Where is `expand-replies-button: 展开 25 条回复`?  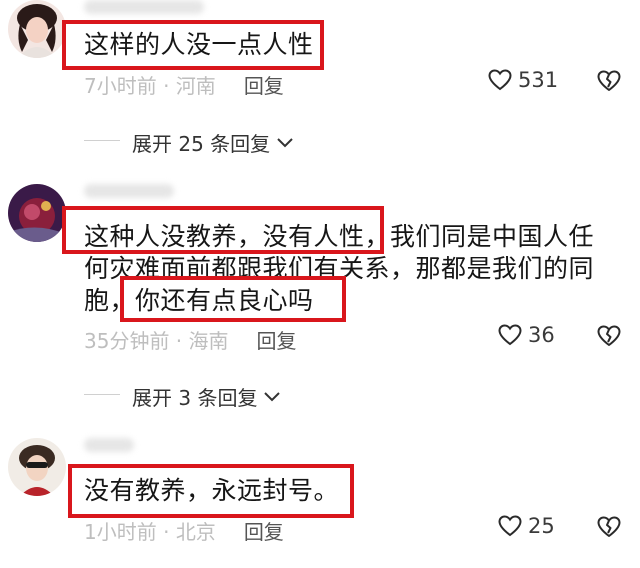
expand-replies-button: 展开 25 条回复 is located at coordinates (213, 142).